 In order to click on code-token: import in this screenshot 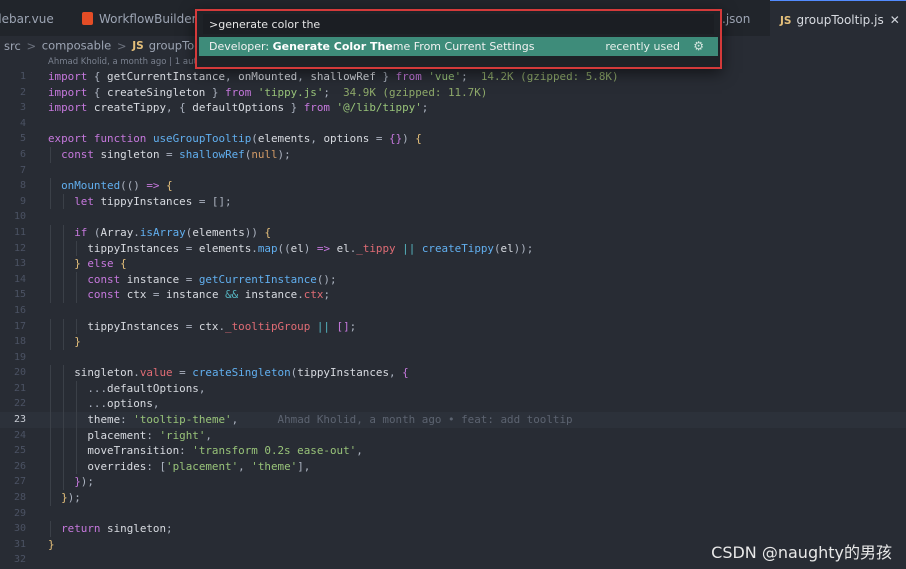, I will do `click(68, 108)`.